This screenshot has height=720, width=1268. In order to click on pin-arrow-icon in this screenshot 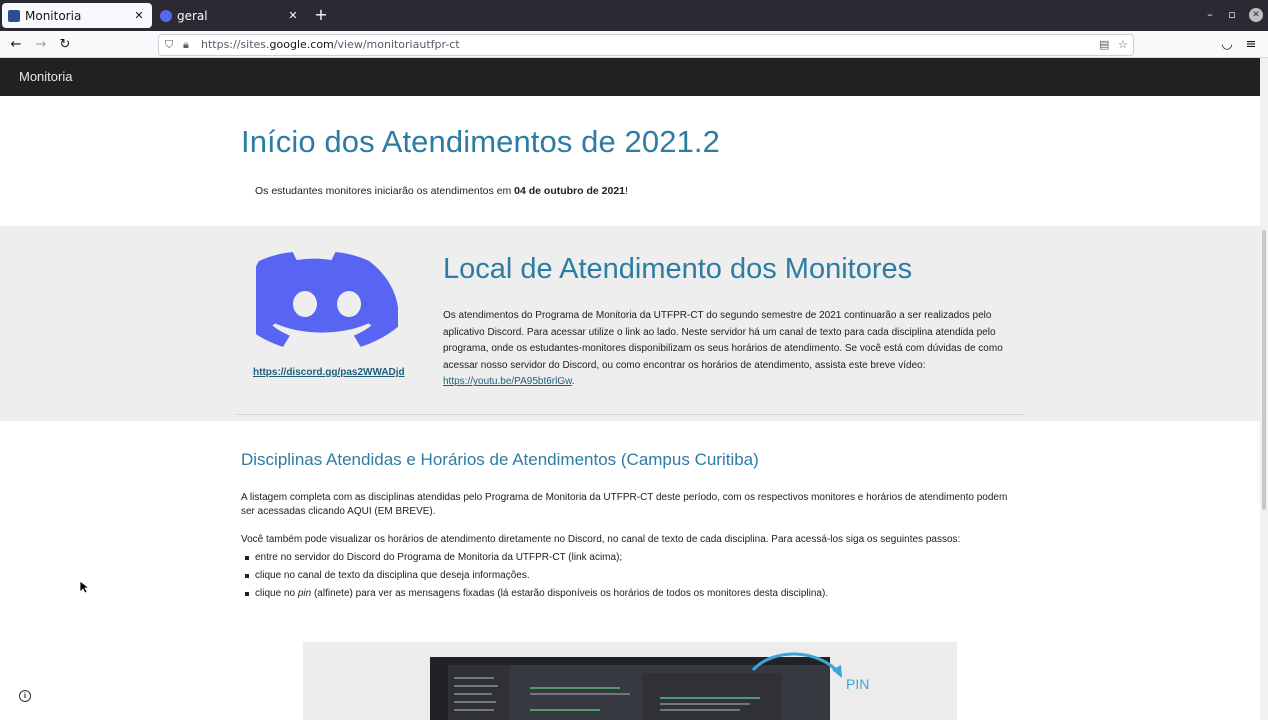, I will do `click(796, 665)`.